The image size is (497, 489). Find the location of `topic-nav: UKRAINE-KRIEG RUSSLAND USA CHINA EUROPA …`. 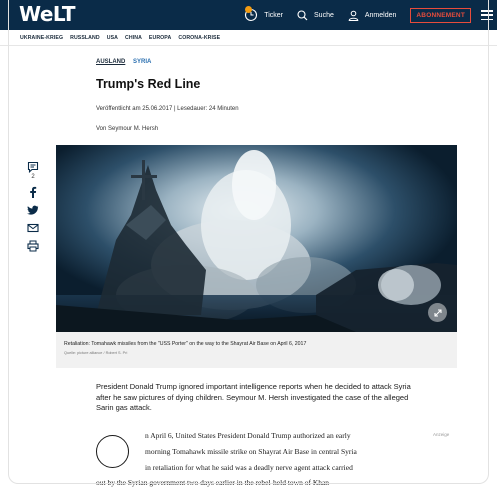

topic-nav: UKRAINE-KRIEG RUSSLAND USA CHINA EUROPA … is located at coordinates (248, 38).